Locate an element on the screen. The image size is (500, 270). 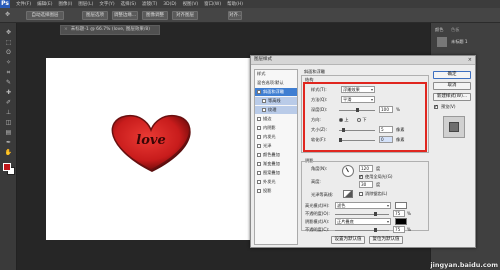
swatches-panel-label: 色板 is located at coordinates (455, 30).